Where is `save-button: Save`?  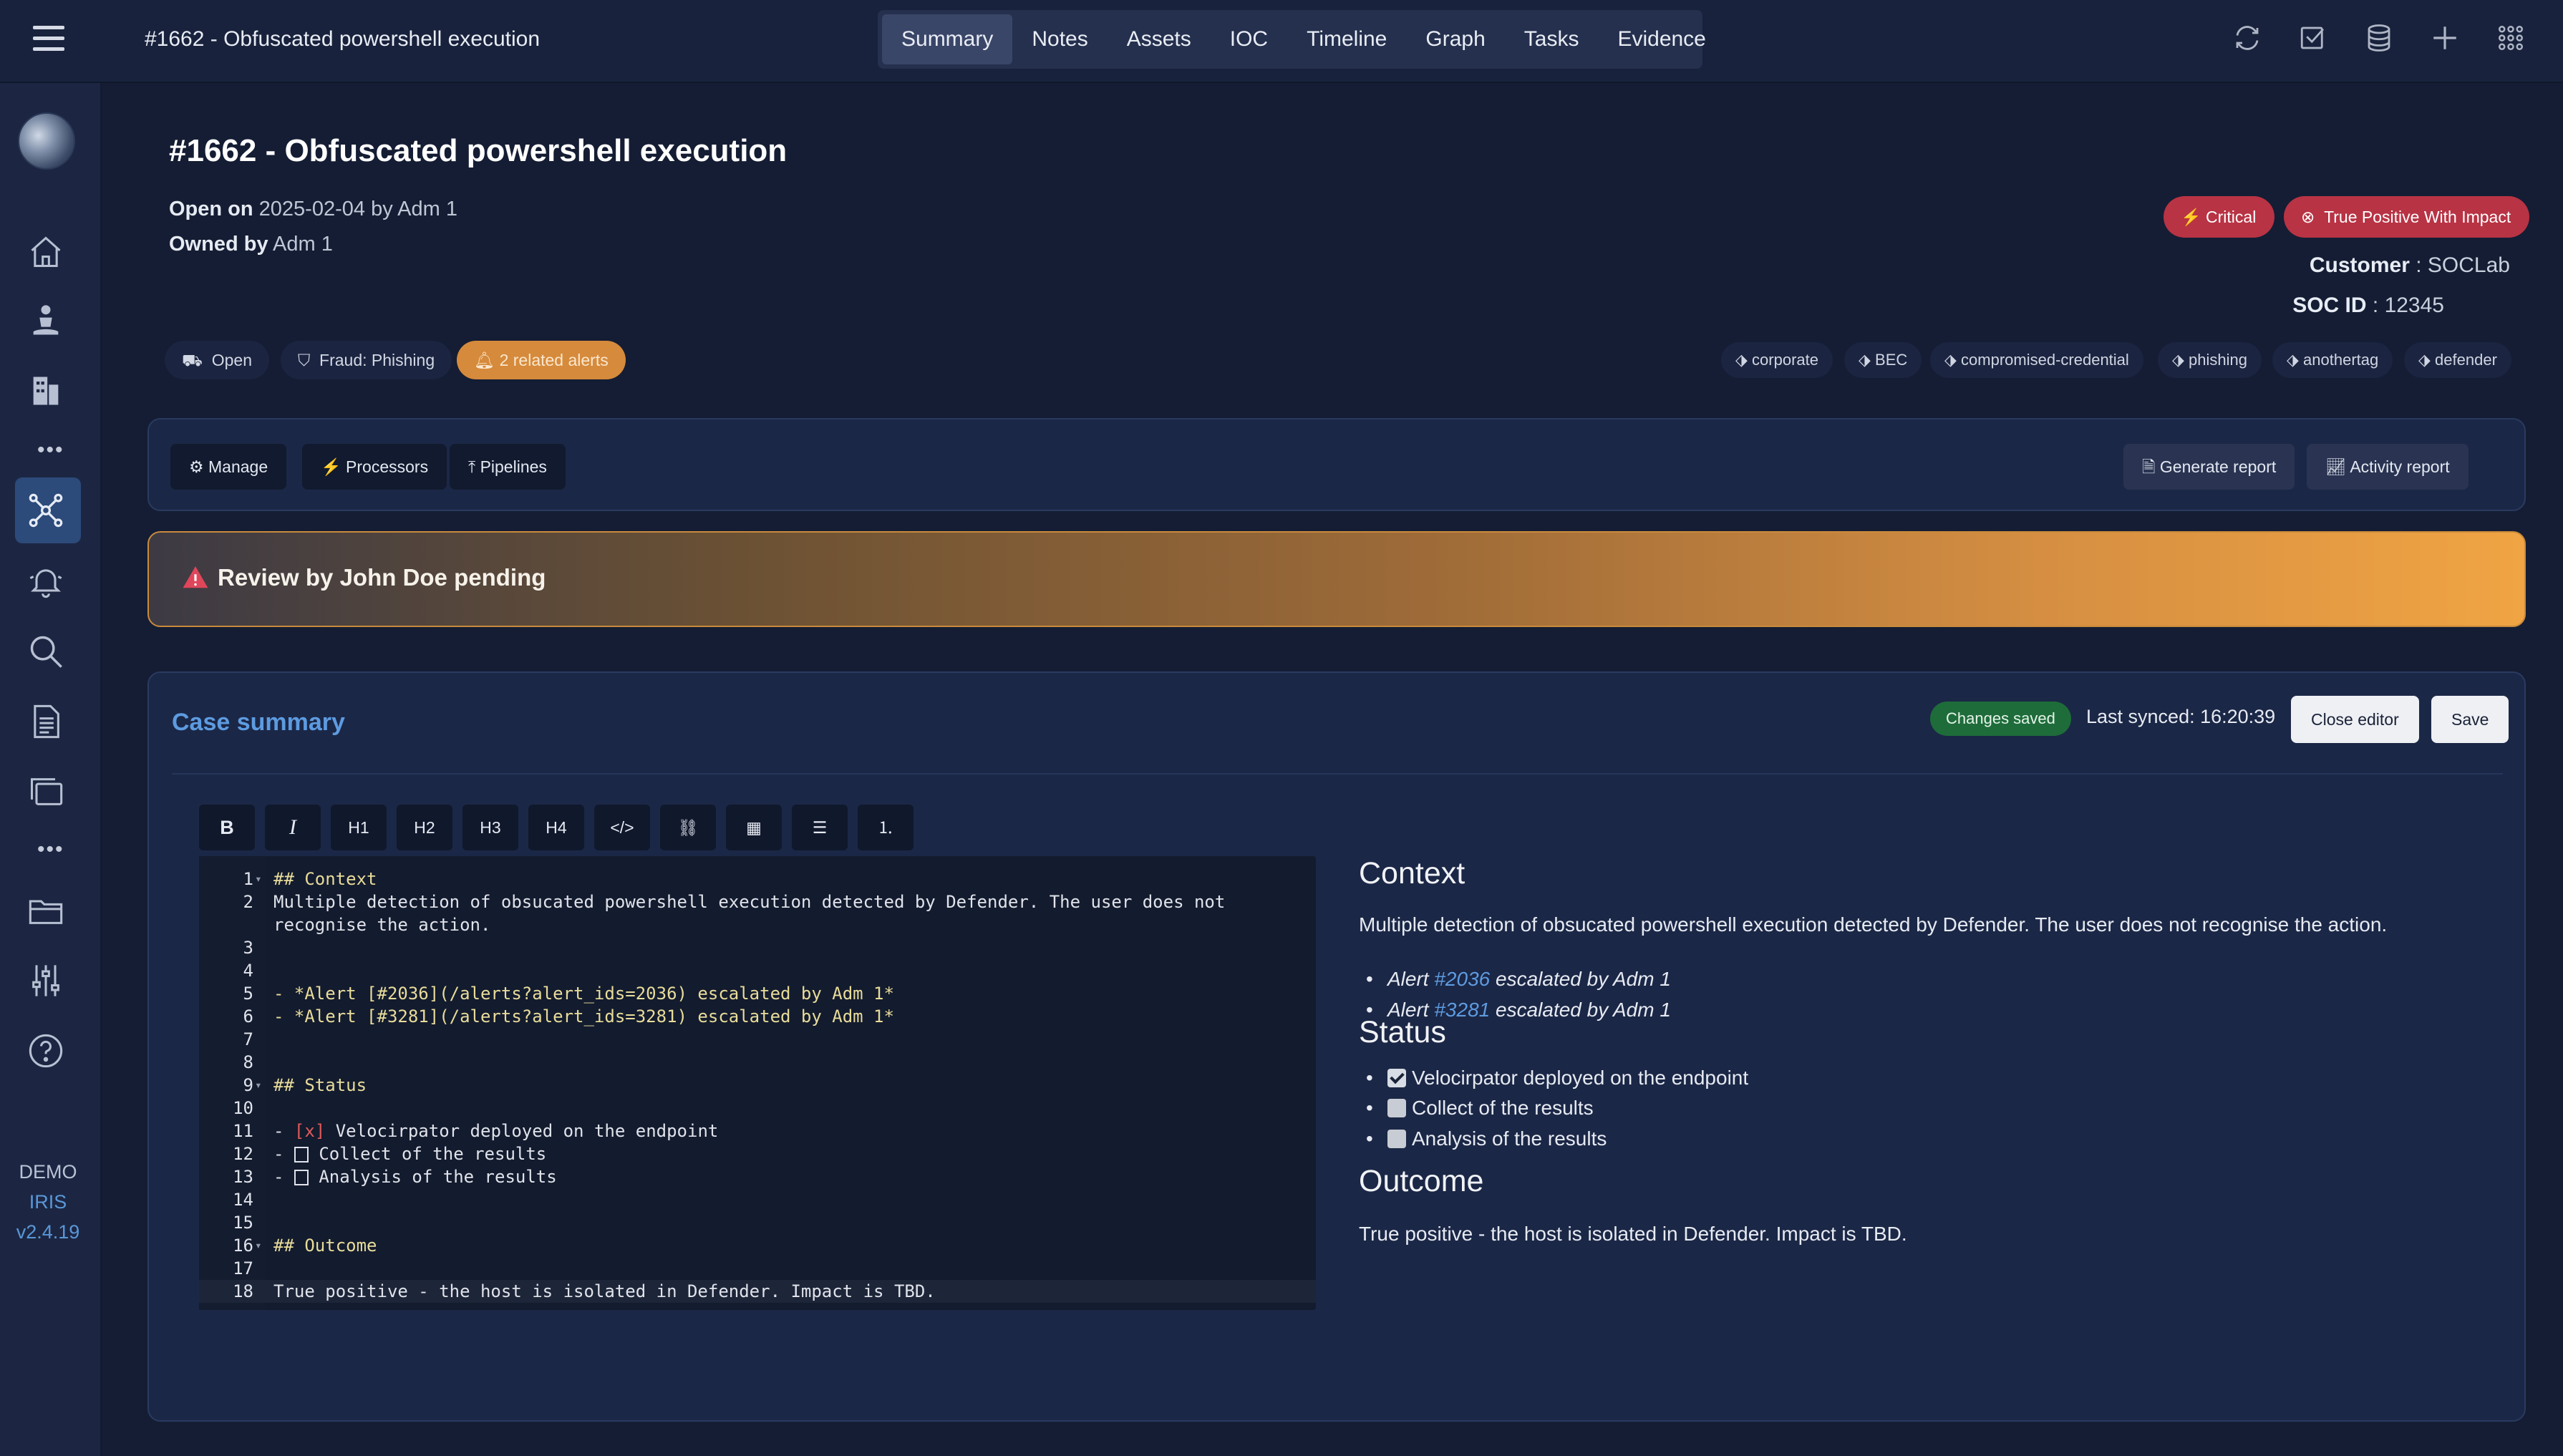
save-button: Save is located at coordinates (2470, 719).